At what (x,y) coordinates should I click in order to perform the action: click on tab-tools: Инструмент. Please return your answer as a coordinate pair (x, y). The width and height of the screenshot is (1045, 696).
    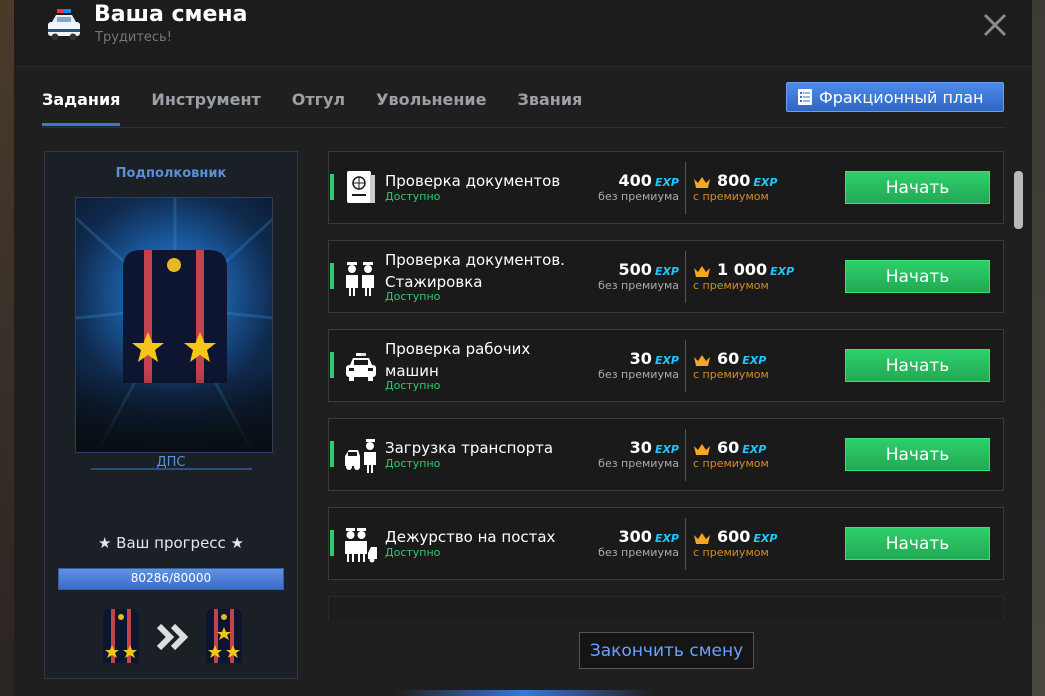
    Looking at the image, I should click on (205, 107).